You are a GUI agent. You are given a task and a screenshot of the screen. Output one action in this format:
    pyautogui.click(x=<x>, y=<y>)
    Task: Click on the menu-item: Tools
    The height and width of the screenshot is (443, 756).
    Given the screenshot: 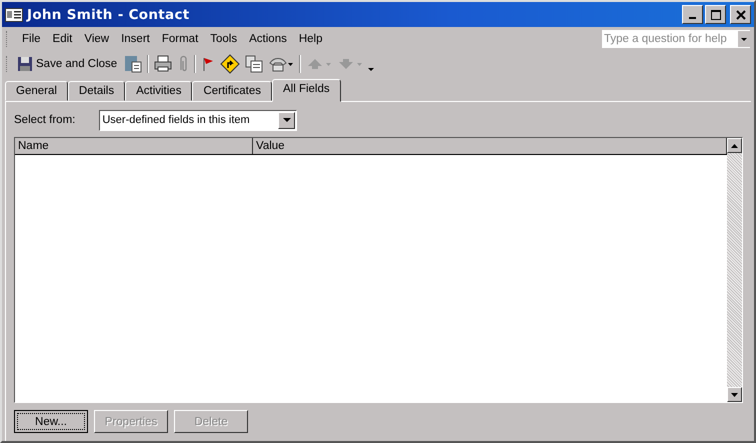 What is the action you would take?
    pyautogui.click(x=224, y=39)
    